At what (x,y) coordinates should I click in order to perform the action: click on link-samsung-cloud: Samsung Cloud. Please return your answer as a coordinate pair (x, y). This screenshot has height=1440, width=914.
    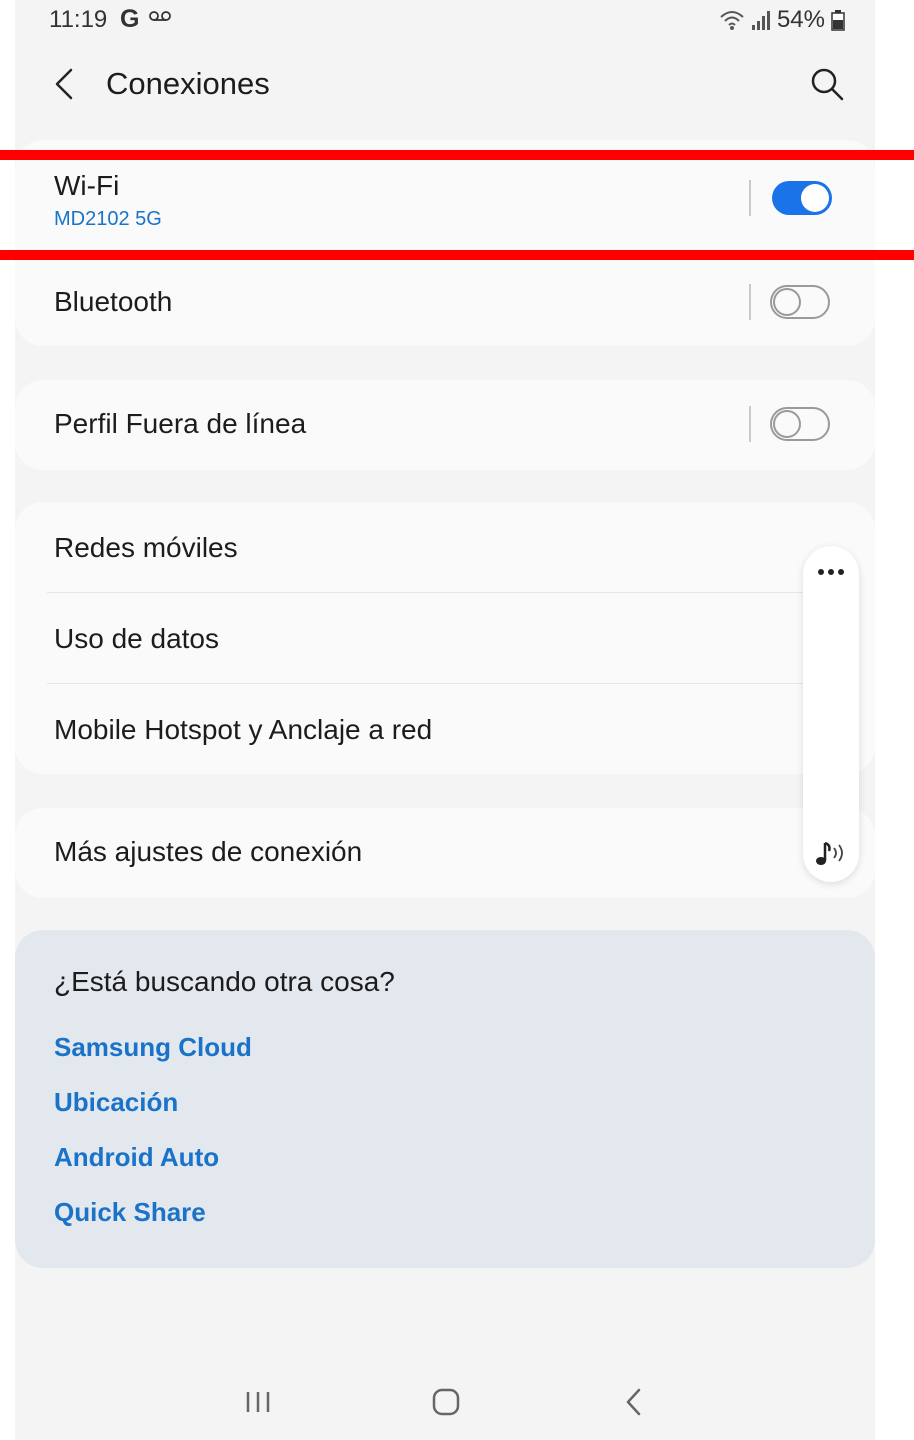
    Looking at the image, I should click on (153, 1047).